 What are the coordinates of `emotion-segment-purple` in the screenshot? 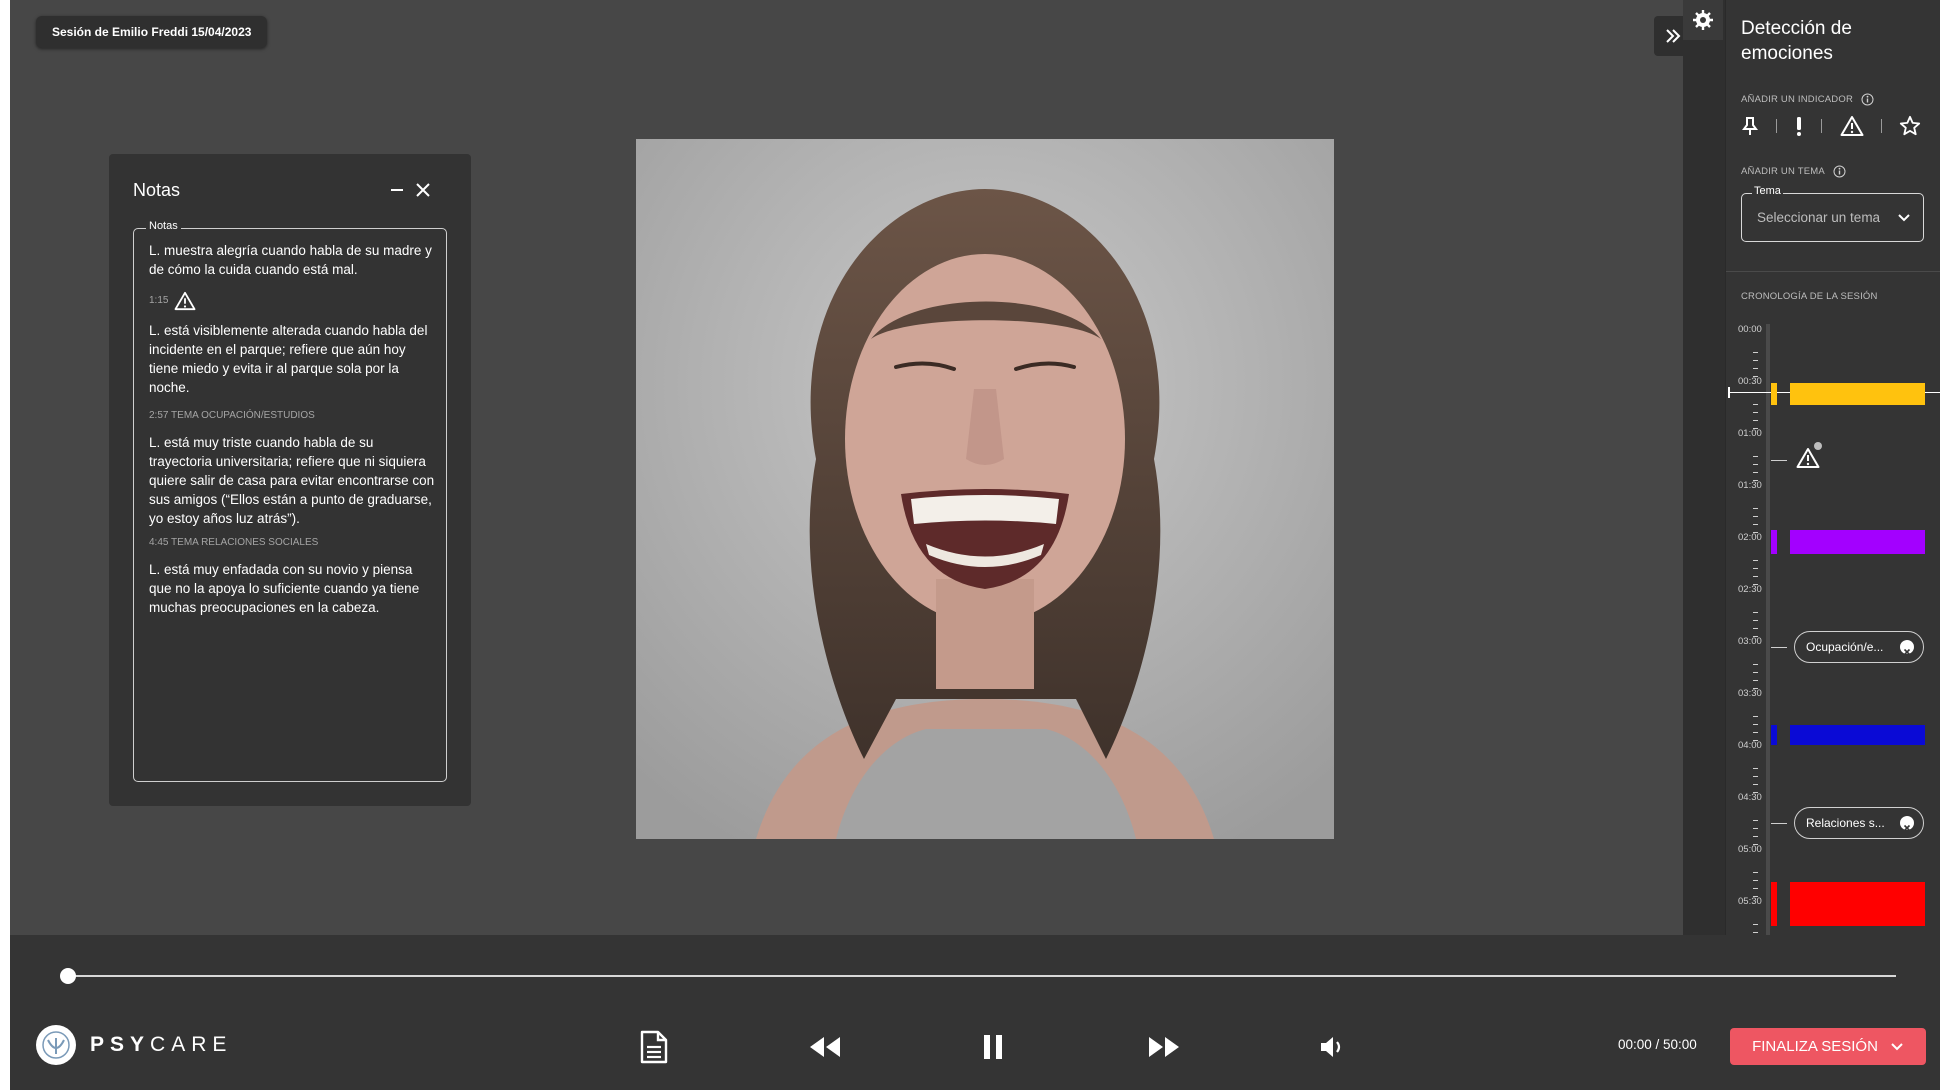 It's located at (1857, 542).